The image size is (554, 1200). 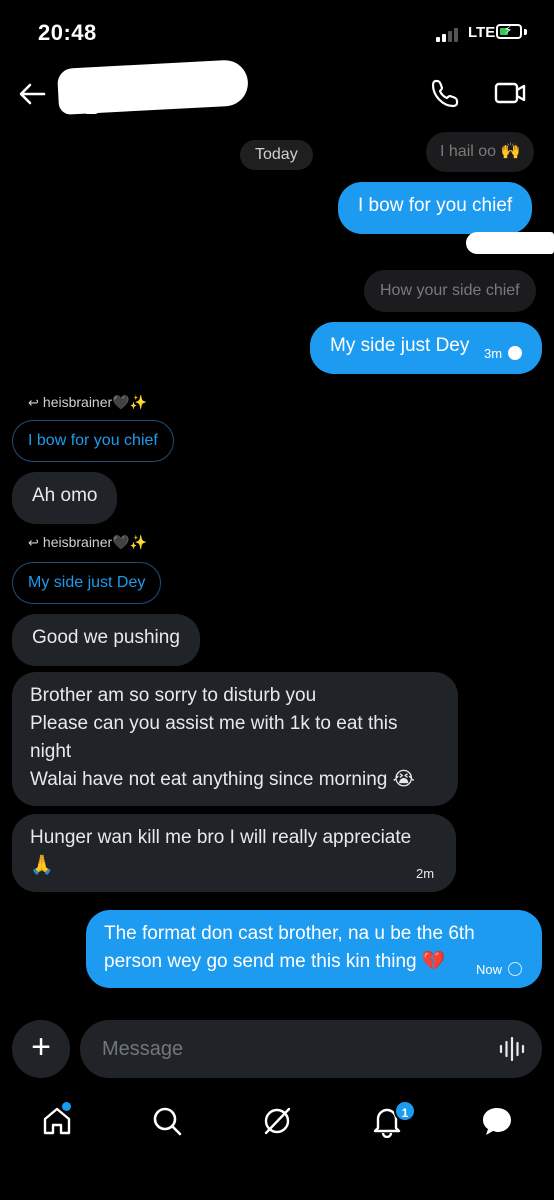 I want to click on message-line: Brother am so sorry to disturb you, so click(x=173, y=695).